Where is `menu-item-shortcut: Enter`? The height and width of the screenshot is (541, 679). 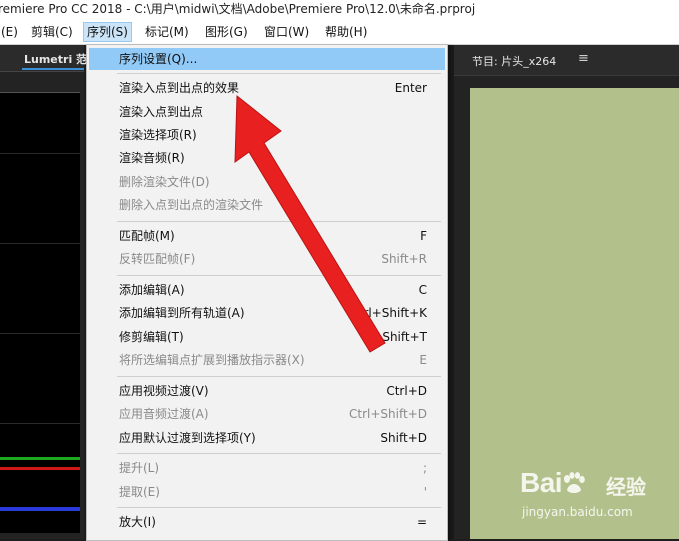
menu-item-shortcut: Enter is located at coordinates (410, 88).